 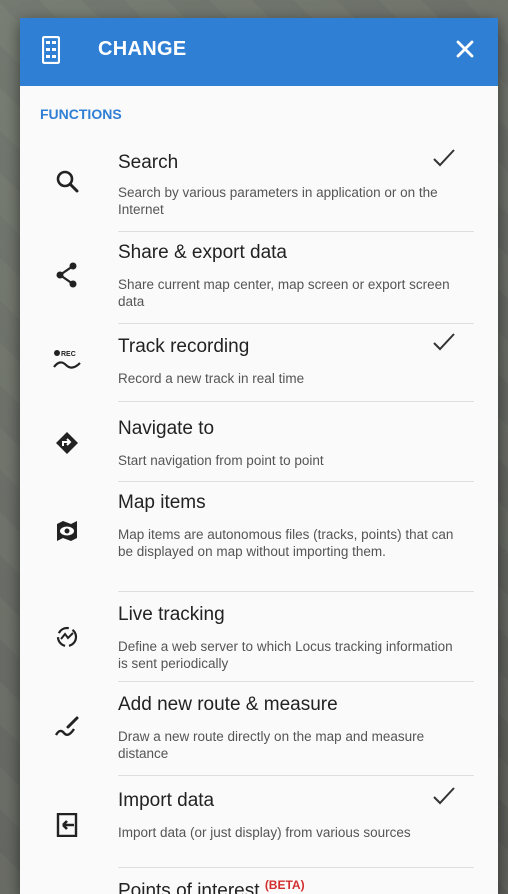 I want to click on dialog-header: CHANGE, so click(x=259, y=52).